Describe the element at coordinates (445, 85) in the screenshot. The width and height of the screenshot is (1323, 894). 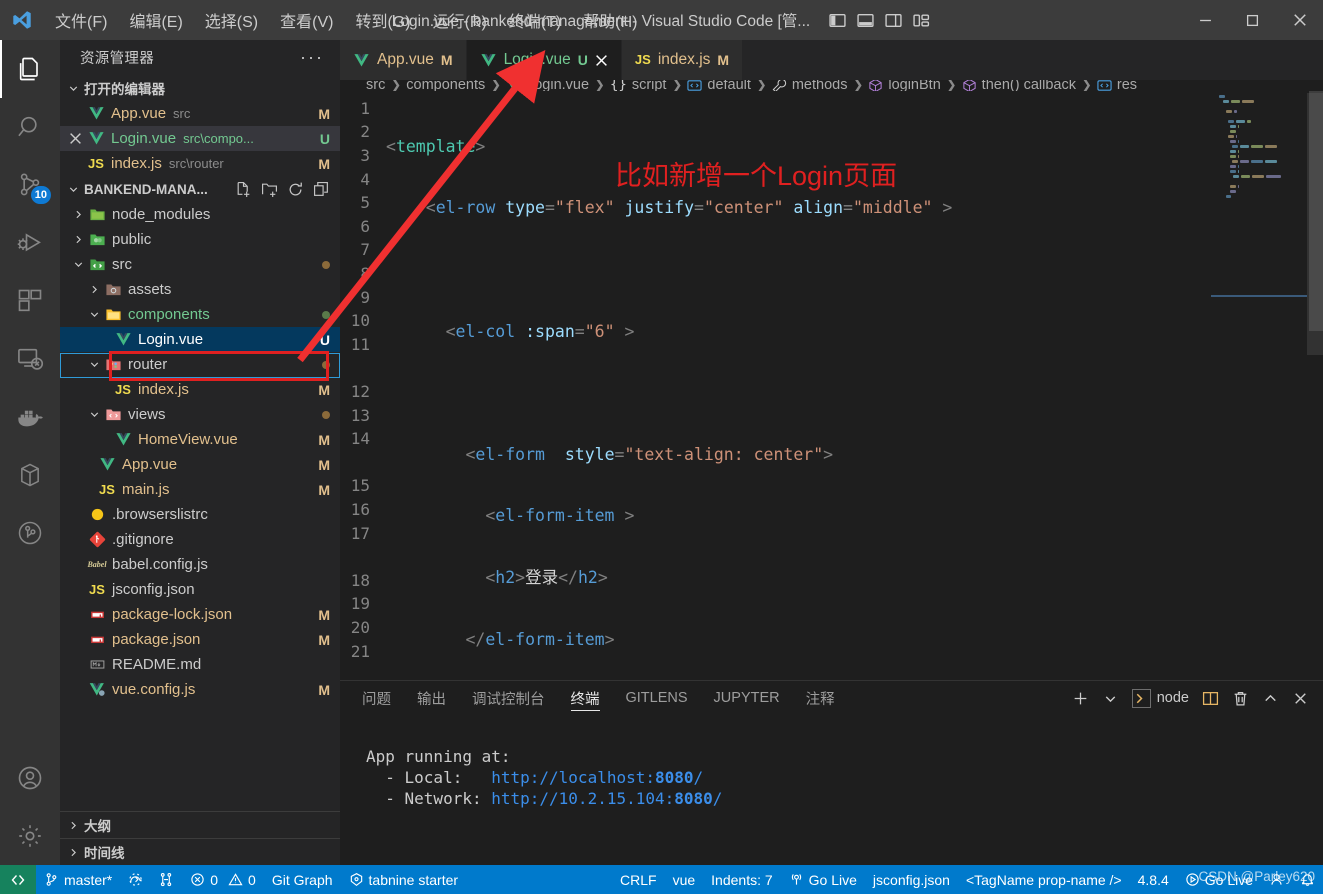
I see `breadcrumb-components: components` at that location.